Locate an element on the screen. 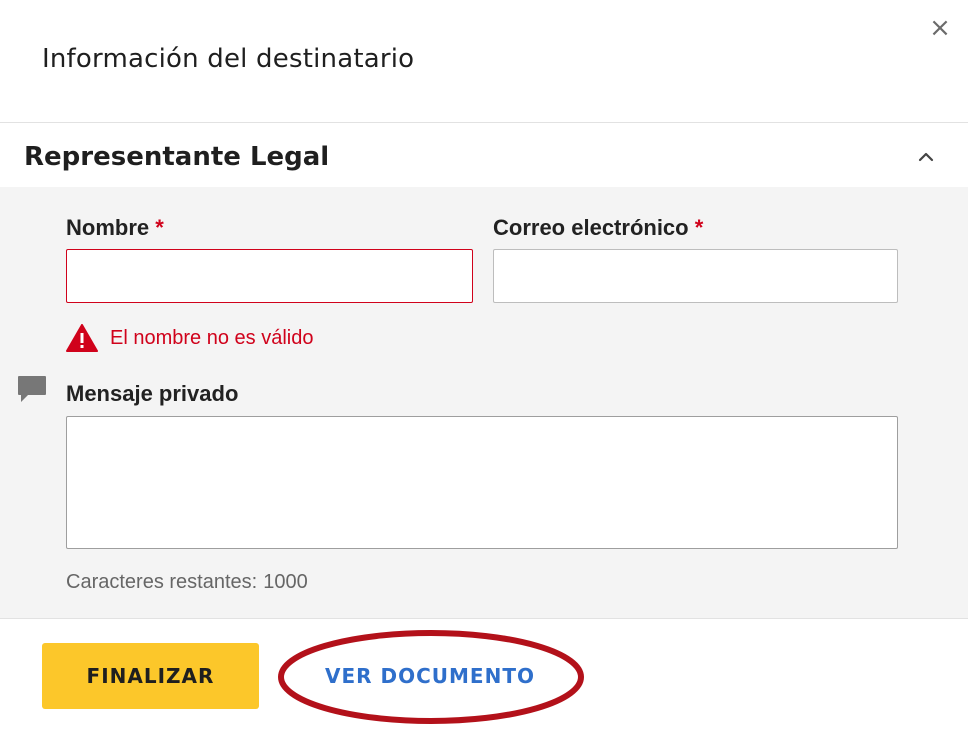 The image size is (968, 731). comment-icon is located at coordinates (32, 389).